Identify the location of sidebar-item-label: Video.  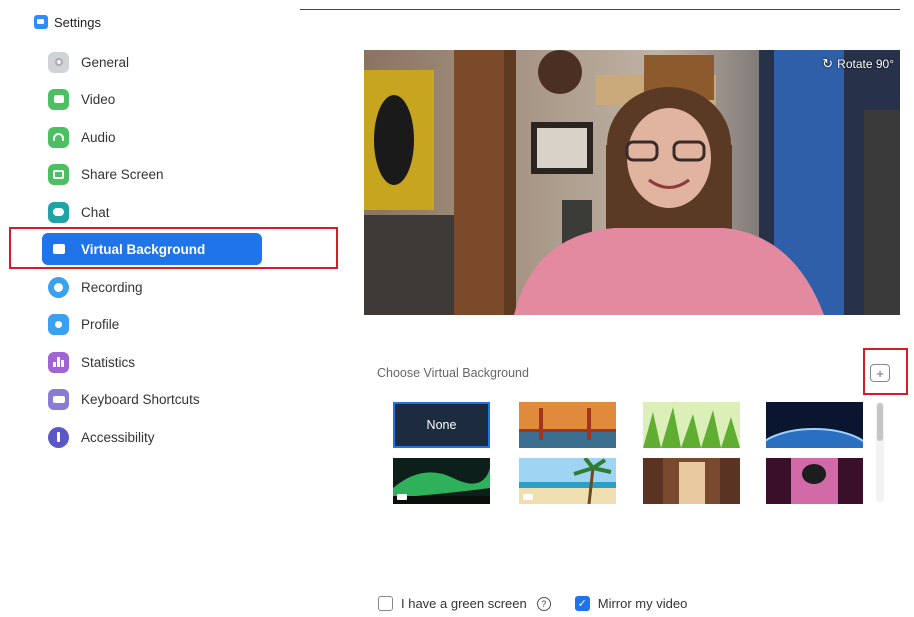
(98, 99).